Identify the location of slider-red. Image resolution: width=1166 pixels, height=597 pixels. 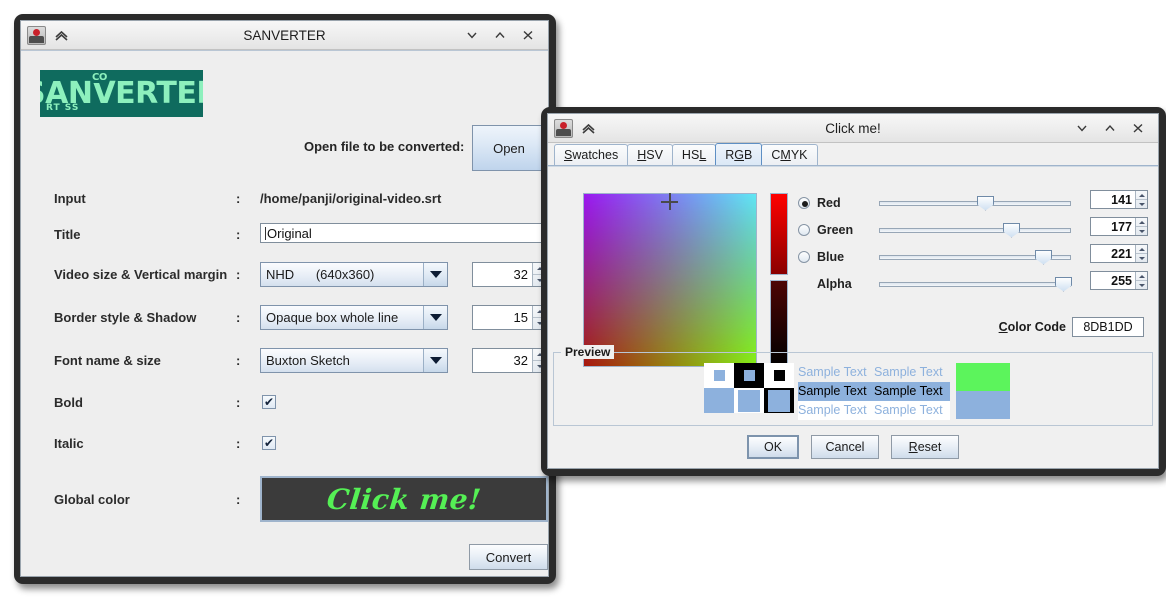
(975, 203).